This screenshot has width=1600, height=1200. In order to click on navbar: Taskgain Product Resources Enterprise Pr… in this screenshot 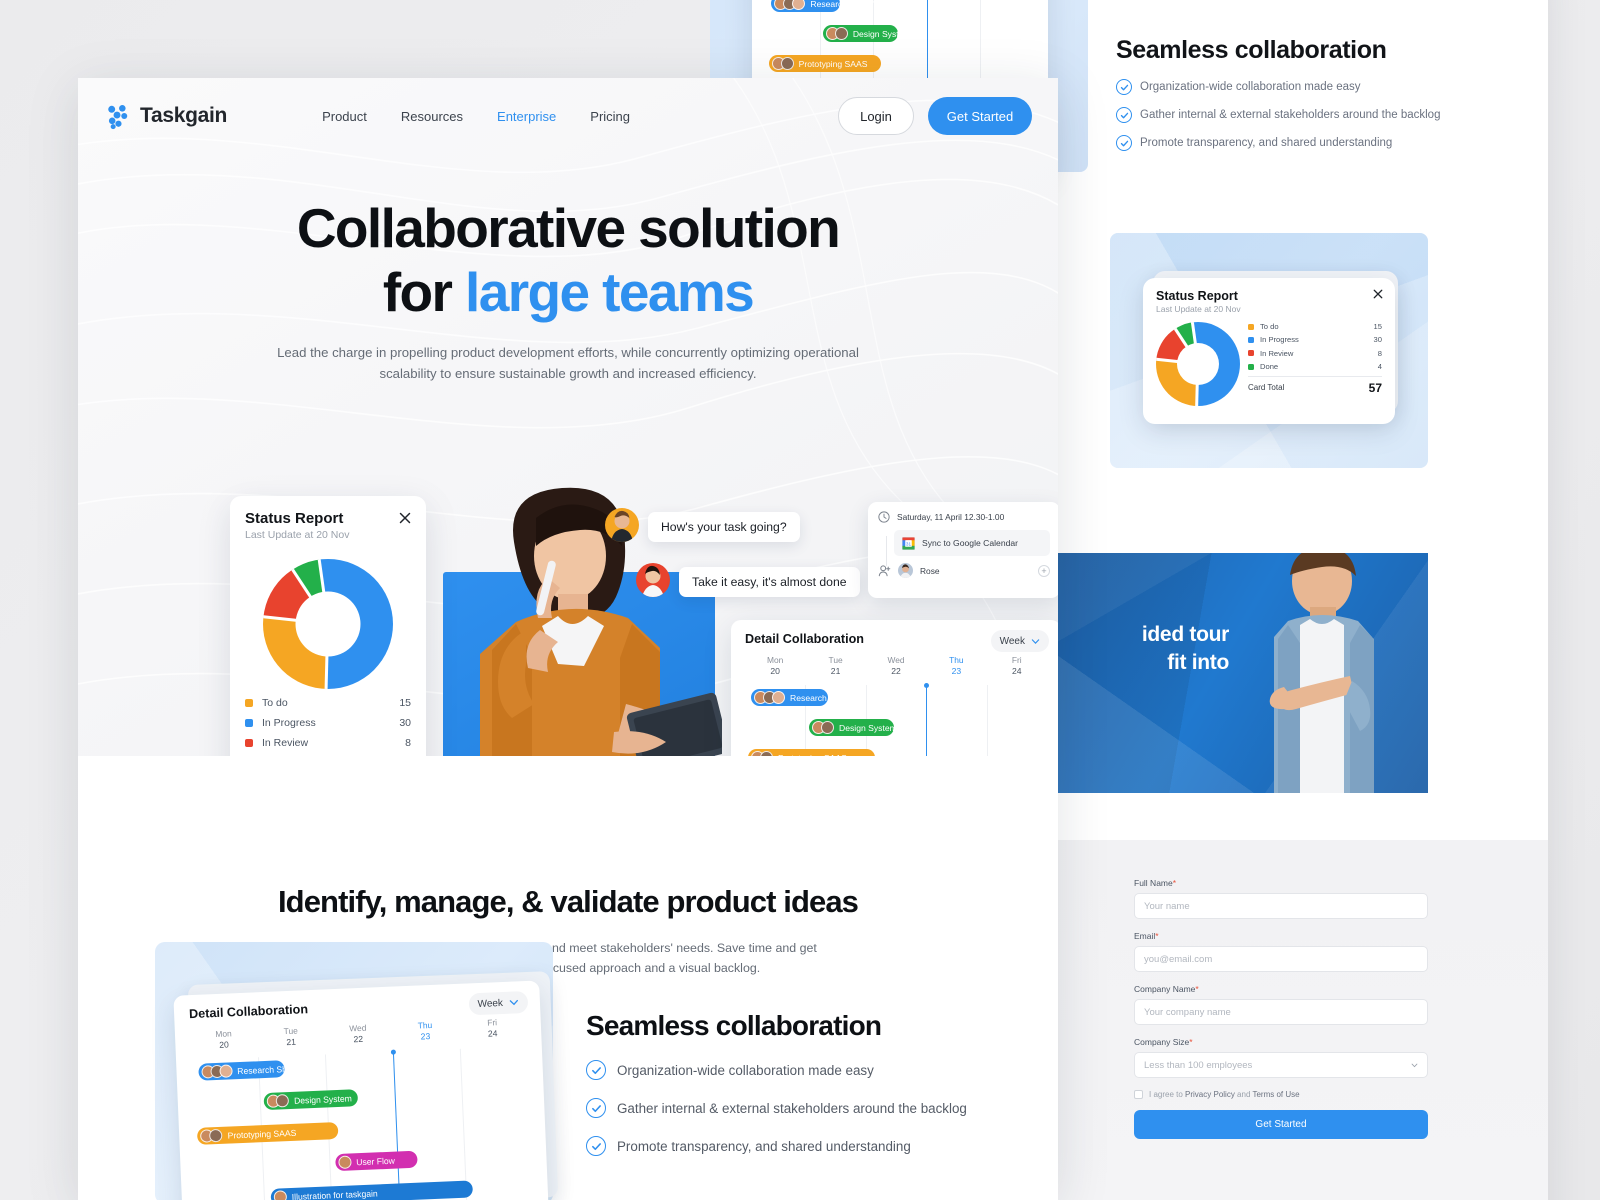, I will do `click(568, 116)`.